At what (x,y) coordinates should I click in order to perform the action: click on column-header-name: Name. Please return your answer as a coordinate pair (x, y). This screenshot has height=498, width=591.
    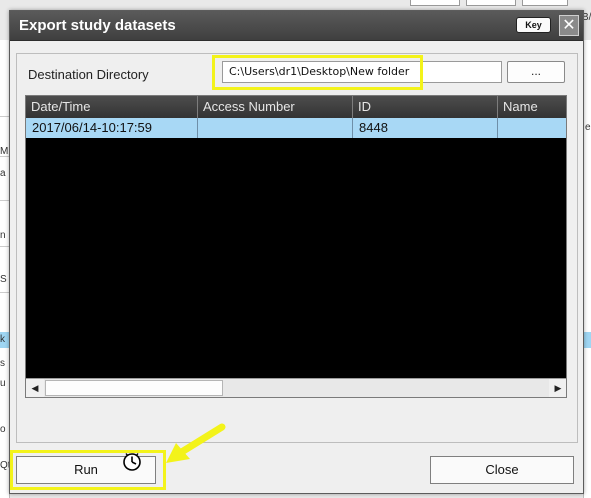
    Looking at the image, I should click on (532, 107).